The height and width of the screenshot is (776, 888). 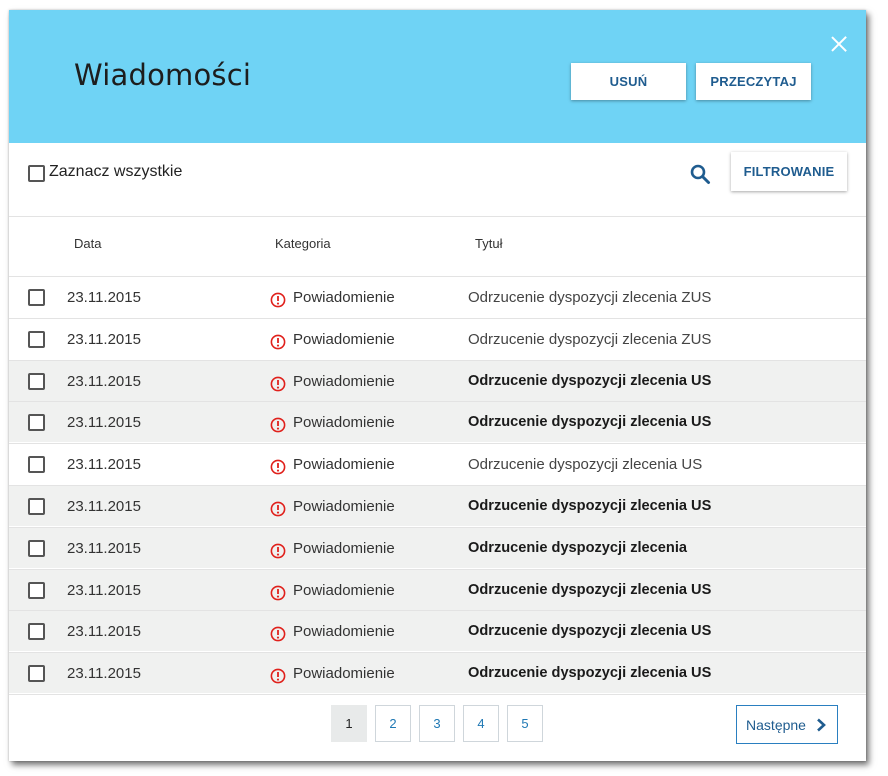 I want to click on page-button-1: 1, so click(x=349, y=723).